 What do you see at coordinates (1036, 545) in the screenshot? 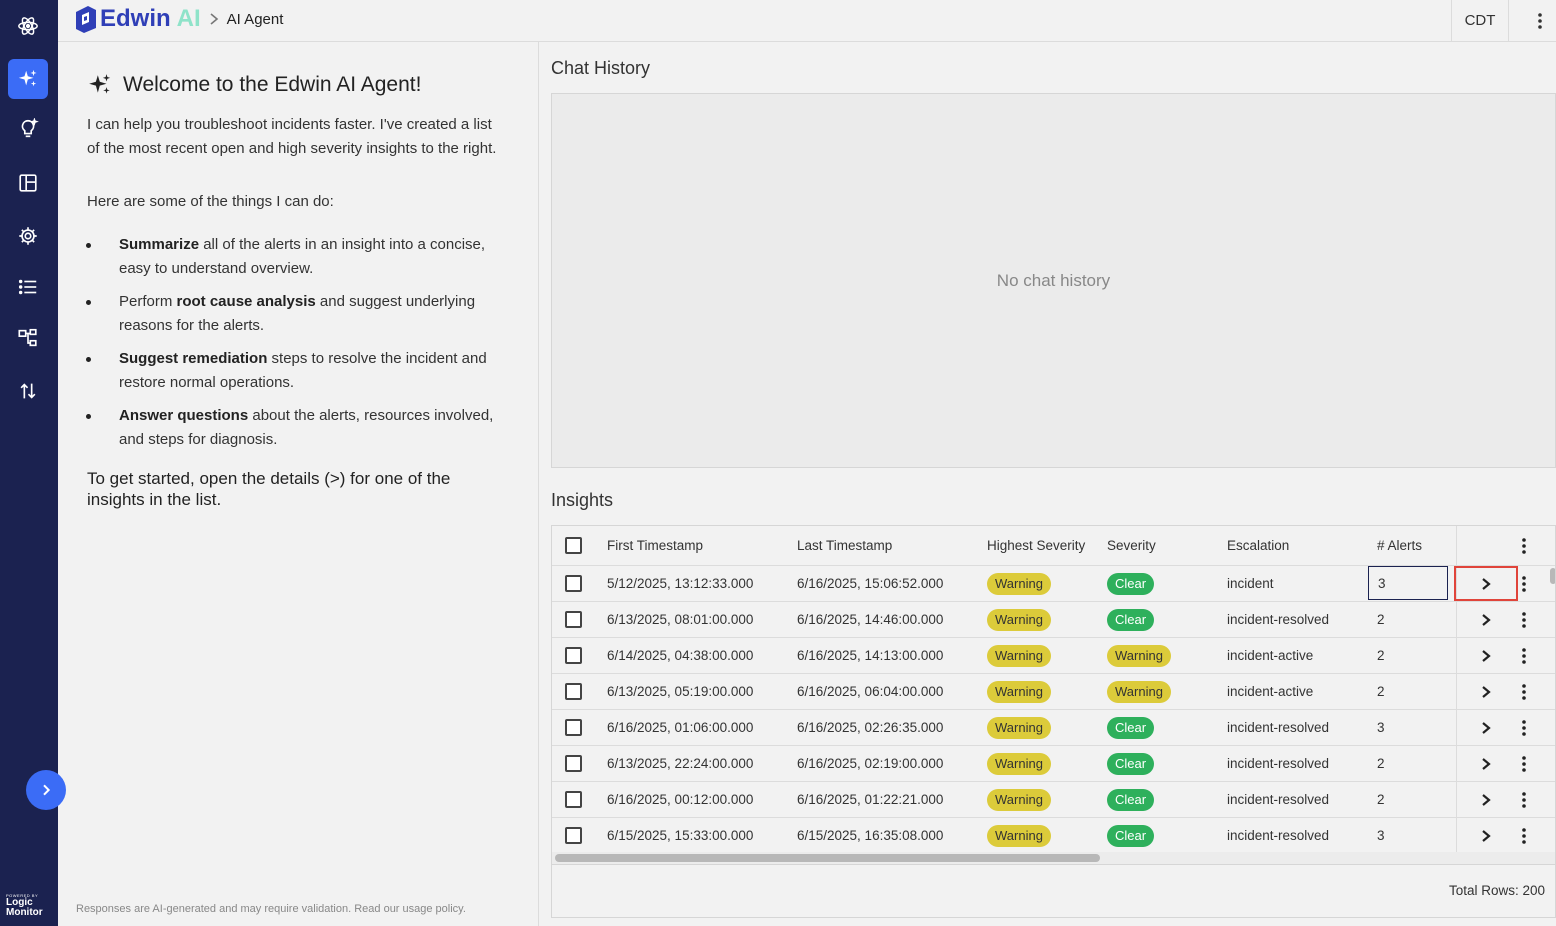
I see `col-highest-severity: Highest Severity` at bounding box center [1036, 545].